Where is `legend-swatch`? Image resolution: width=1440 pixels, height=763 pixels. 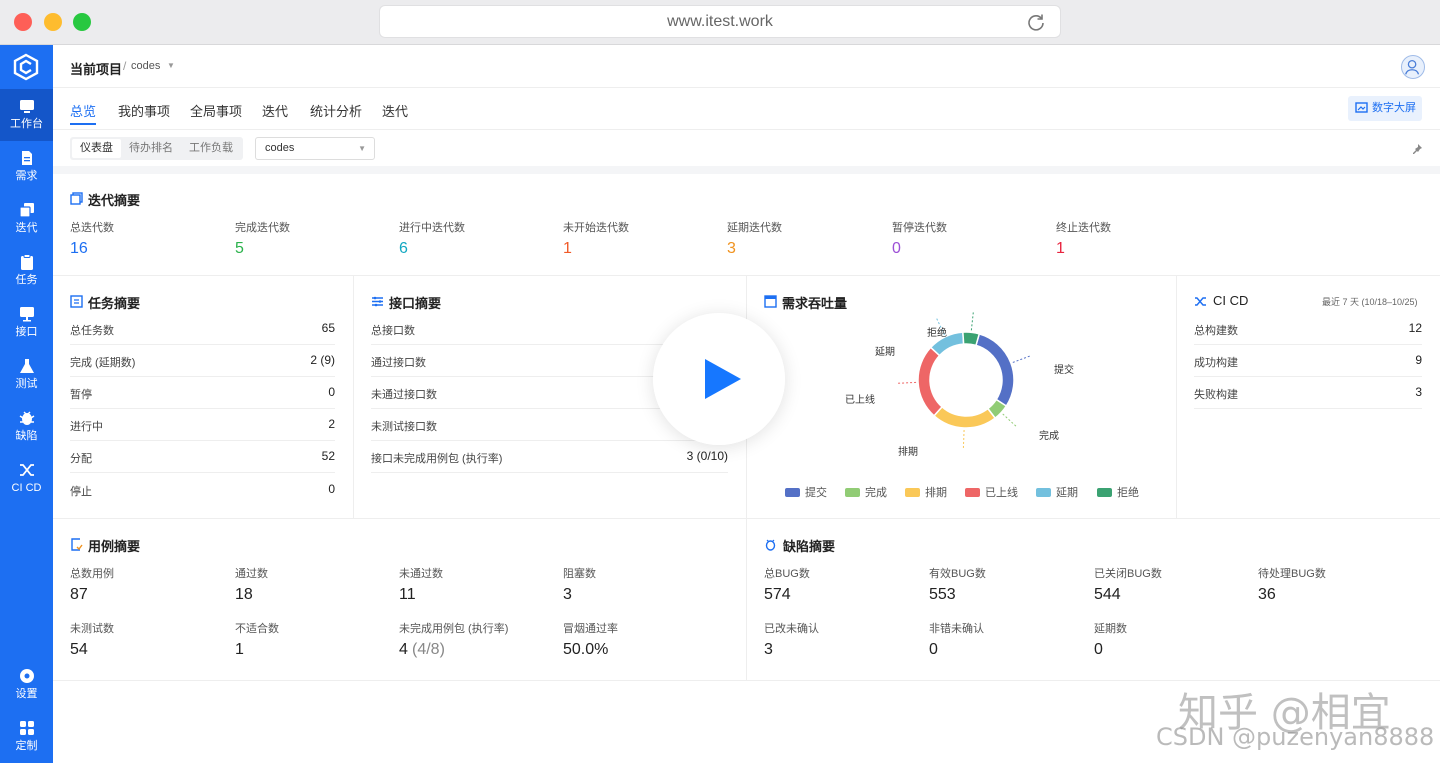 legend-swatch is located at coordinates (972, 492).